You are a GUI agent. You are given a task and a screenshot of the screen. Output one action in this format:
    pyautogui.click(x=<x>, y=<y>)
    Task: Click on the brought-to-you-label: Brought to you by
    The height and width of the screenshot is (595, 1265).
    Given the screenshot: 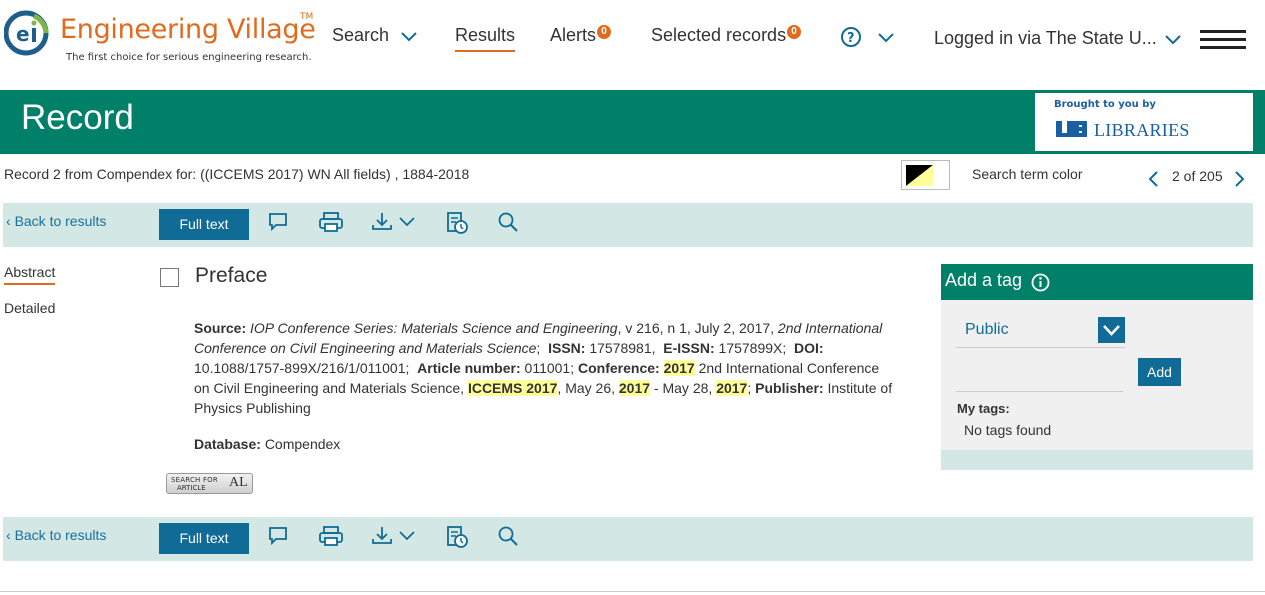 What is the action you would take?
    pyautogui.click(x=1105, y=104)
    